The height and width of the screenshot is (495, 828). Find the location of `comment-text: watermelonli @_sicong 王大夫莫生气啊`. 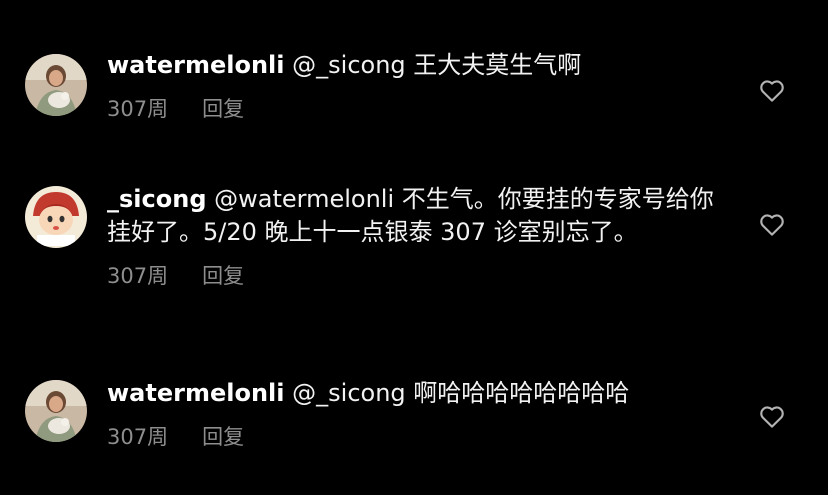

comment-text: watermelonli @_sicong 王大夫莫生气啊 is located at coordinates (417, 65).